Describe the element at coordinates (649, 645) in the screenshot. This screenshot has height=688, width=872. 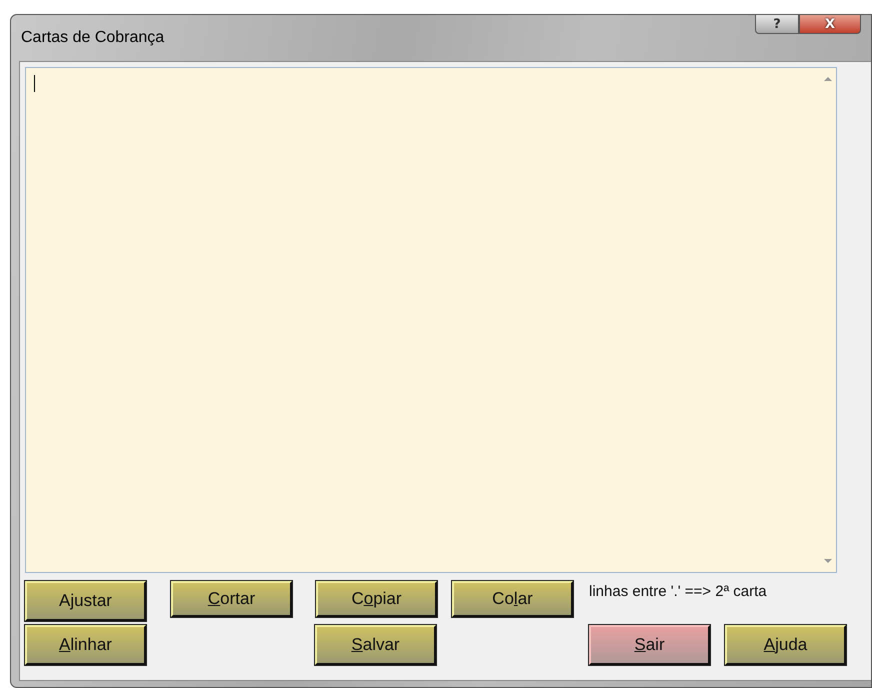
I see `action-button: Sair` at that location.